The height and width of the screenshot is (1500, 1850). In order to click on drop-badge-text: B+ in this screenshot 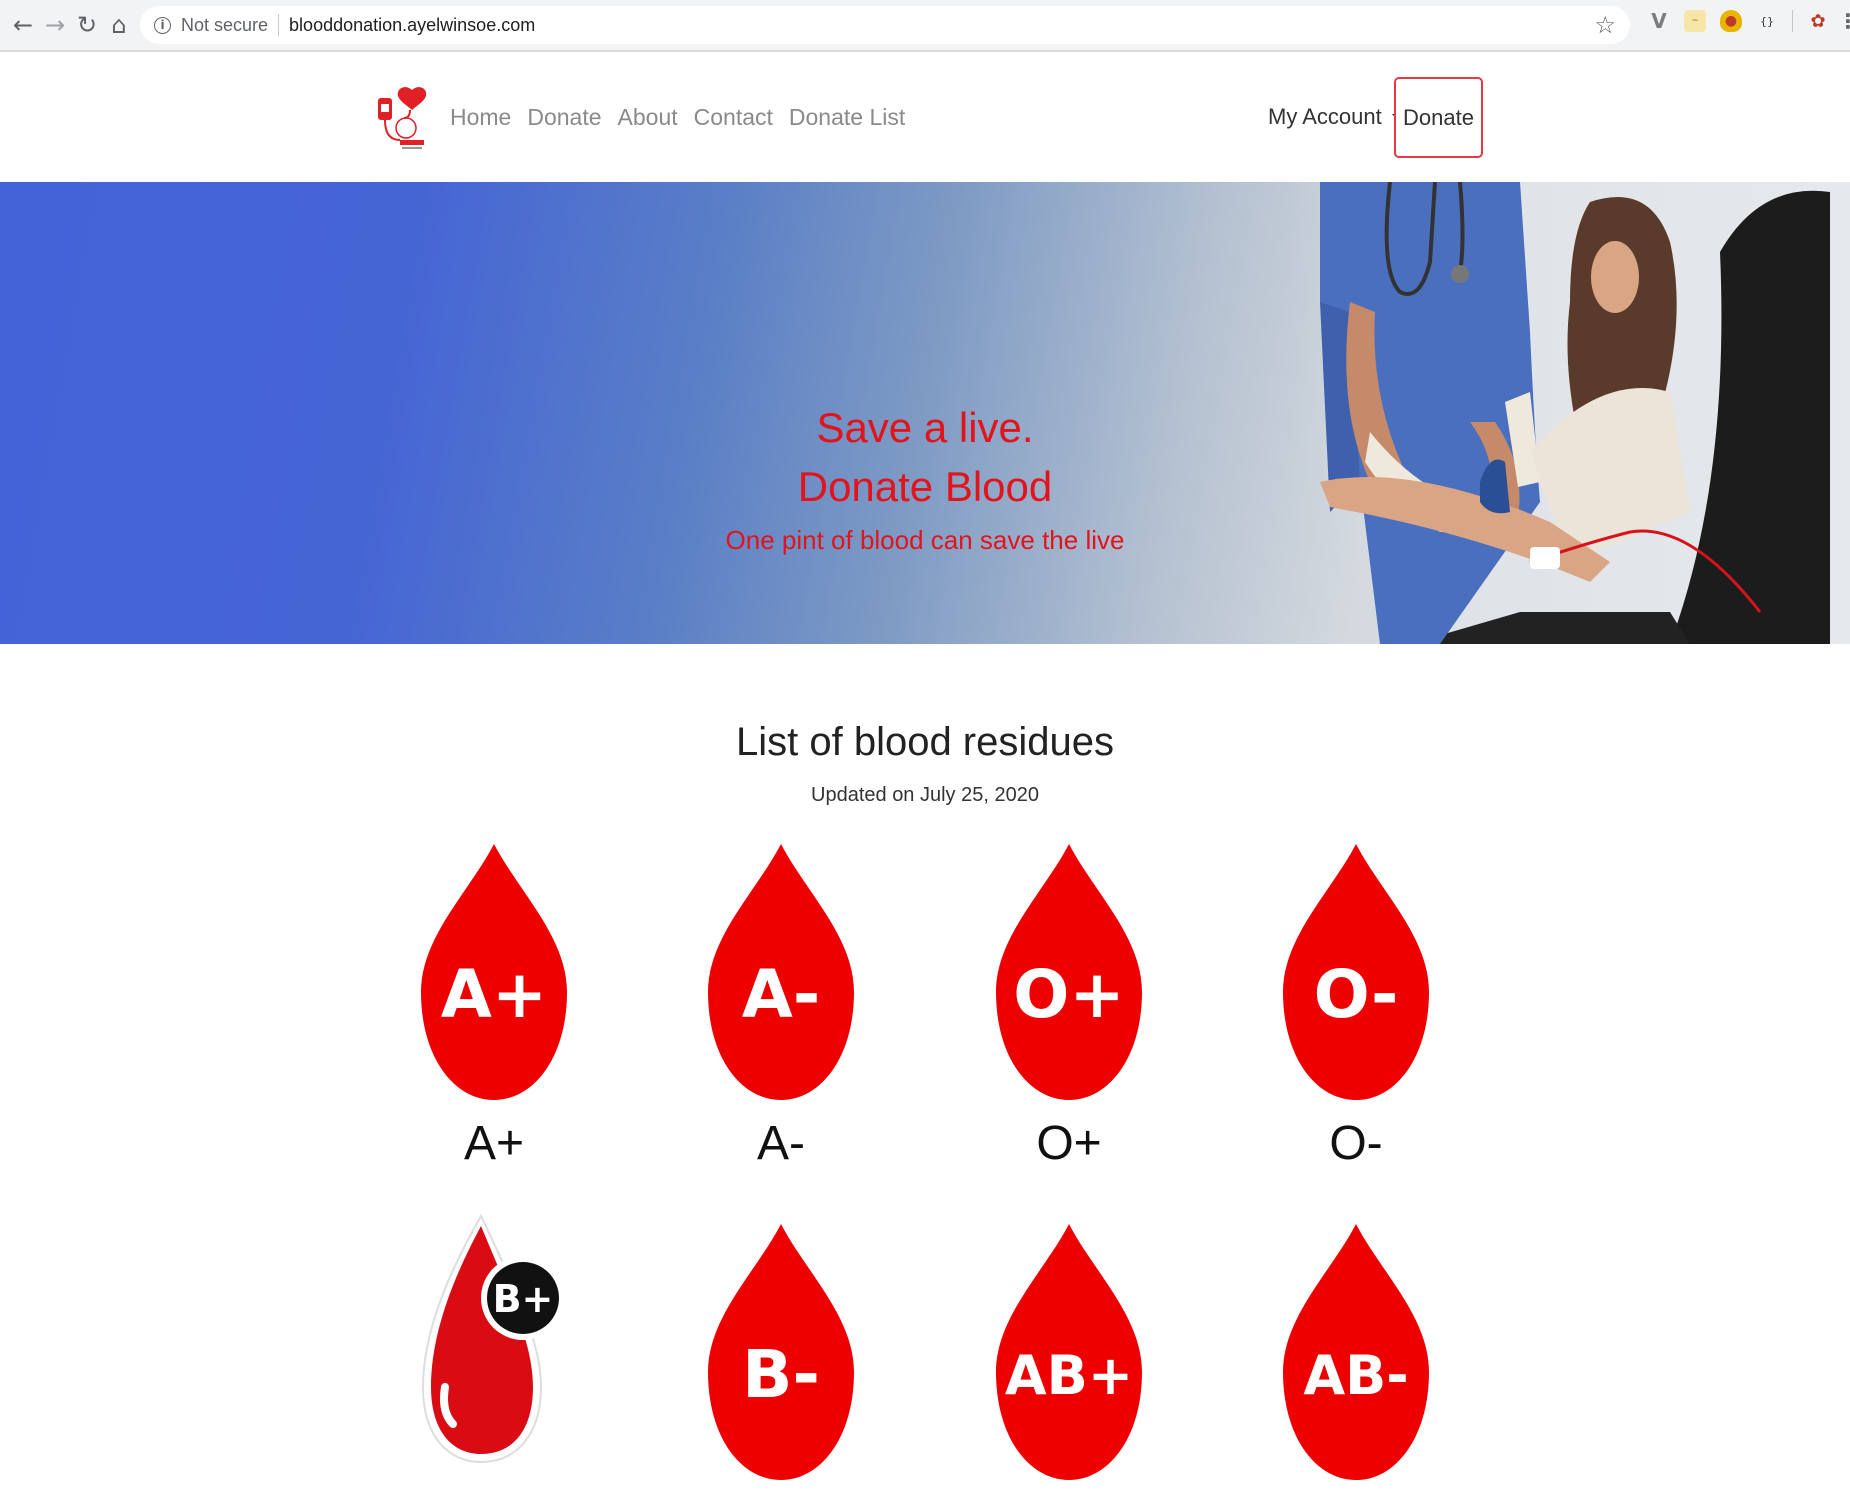, I will do `click(523, 1299)`.